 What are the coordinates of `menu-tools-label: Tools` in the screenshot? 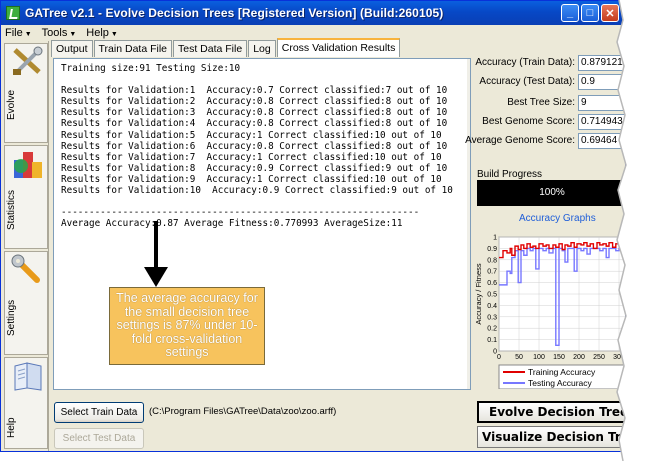 It's located at (54, 33).